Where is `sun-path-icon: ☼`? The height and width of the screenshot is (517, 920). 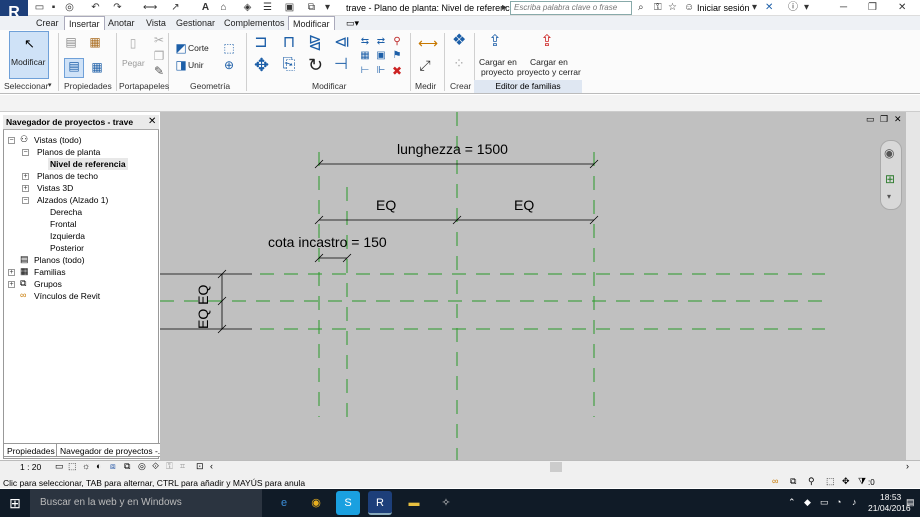
sun-path-icon: ☼ is located at coordinates (86, 466).